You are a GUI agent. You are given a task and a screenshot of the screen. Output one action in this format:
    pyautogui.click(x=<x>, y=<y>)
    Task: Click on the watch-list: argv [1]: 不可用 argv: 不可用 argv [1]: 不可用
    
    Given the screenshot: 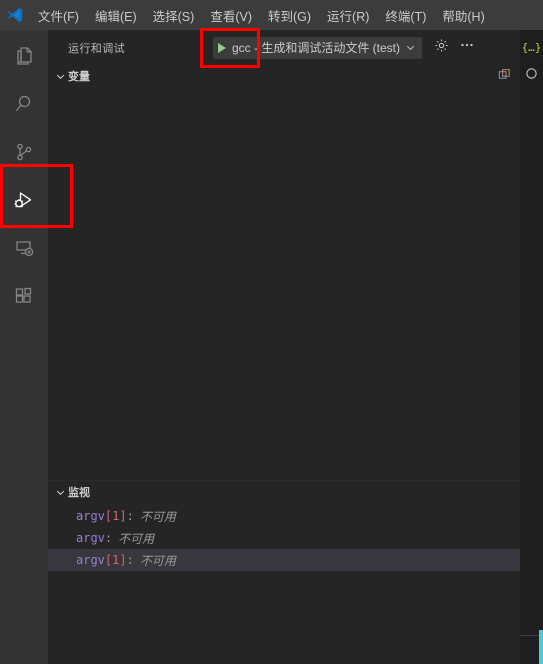 What is the action you would take?
    pyautogui.click(x=284, y=537)
    